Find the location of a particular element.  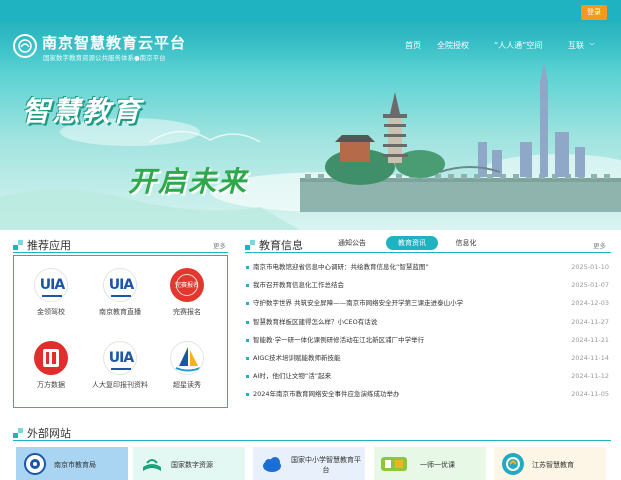

external-section-title: 外部网站 is located at coordinates (42, 433).